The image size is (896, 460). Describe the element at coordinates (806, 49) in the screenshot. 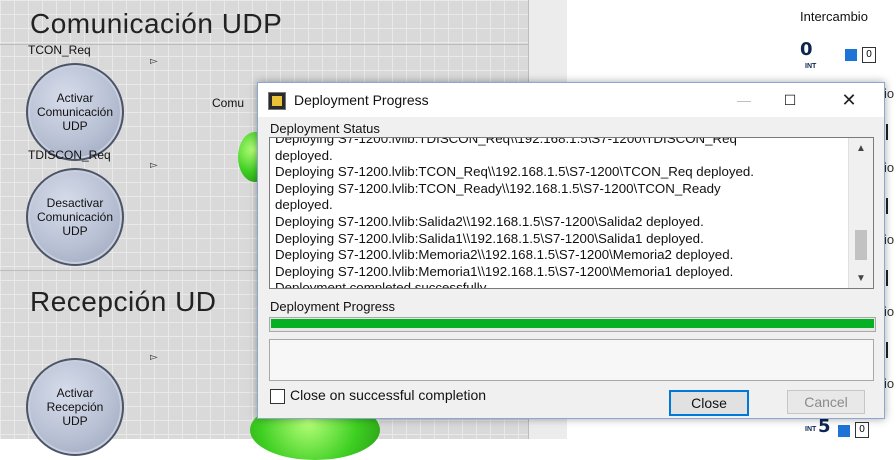

I see `int-value: 0` at that location.